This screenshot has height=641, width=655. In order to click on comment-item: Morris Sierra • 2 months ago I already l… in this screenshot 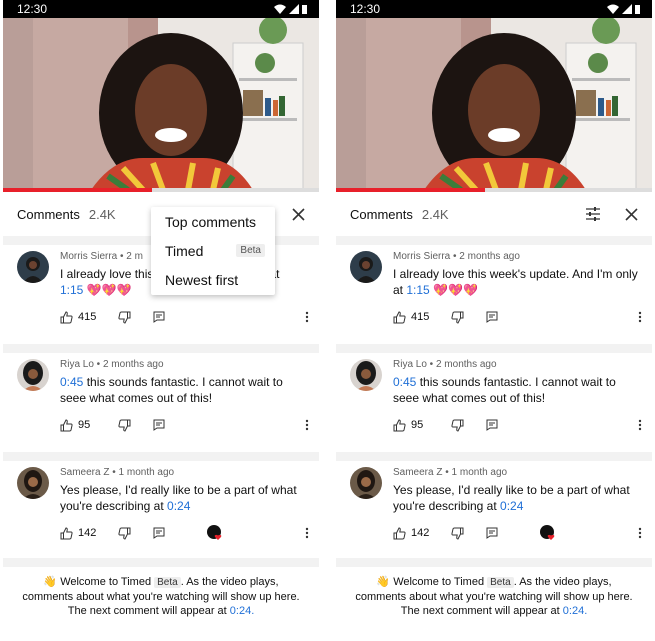, I will do `click(494, 283)`.